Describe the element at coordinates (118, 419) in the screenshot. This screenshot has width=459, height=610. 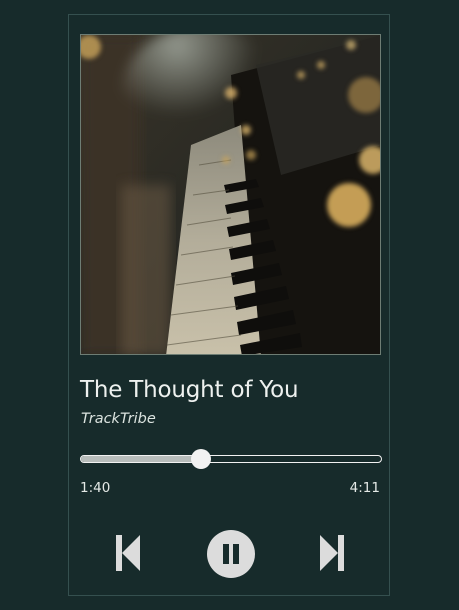
I see `track-artist: TrackTribe` at that location.